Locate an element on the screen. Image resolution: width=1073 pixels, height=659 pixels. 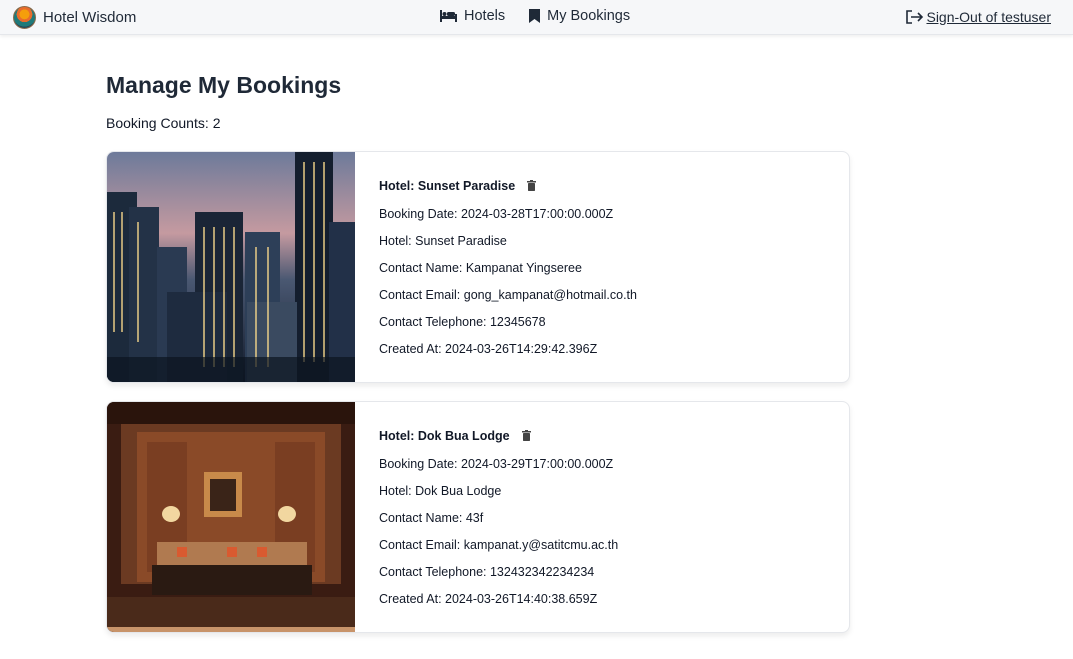
booking-header: Hotel: Dok Bua Lodge is located at coordinates (604, 443).